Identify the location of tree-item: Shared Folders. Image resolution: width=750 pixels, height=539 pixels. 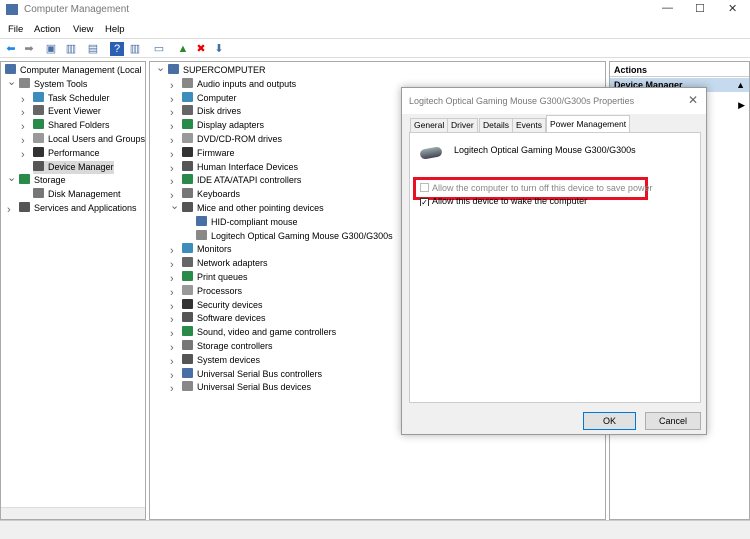
(71, 125).